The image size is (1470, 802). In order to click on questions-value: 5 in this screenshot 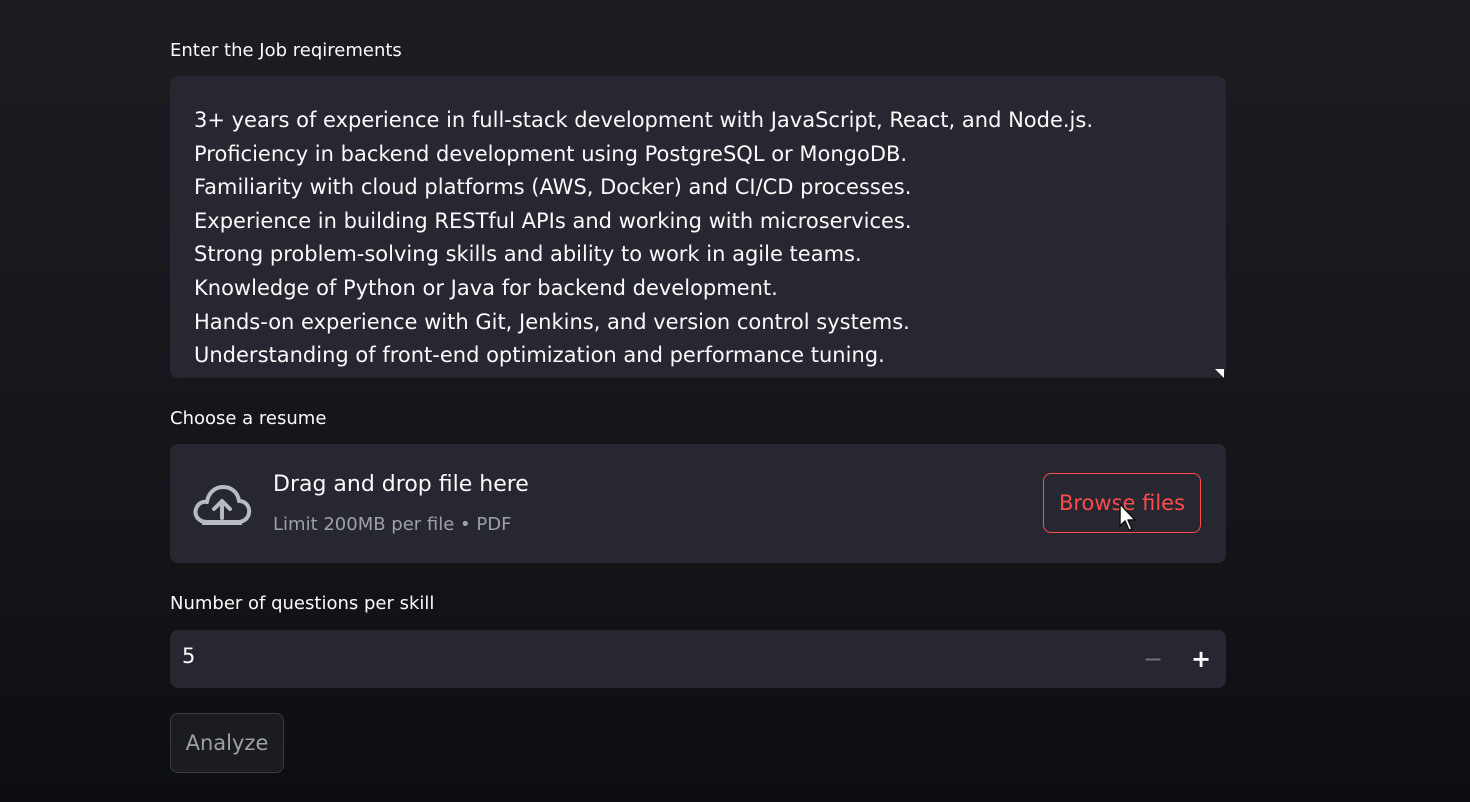, I will do `click(188, 656)`.